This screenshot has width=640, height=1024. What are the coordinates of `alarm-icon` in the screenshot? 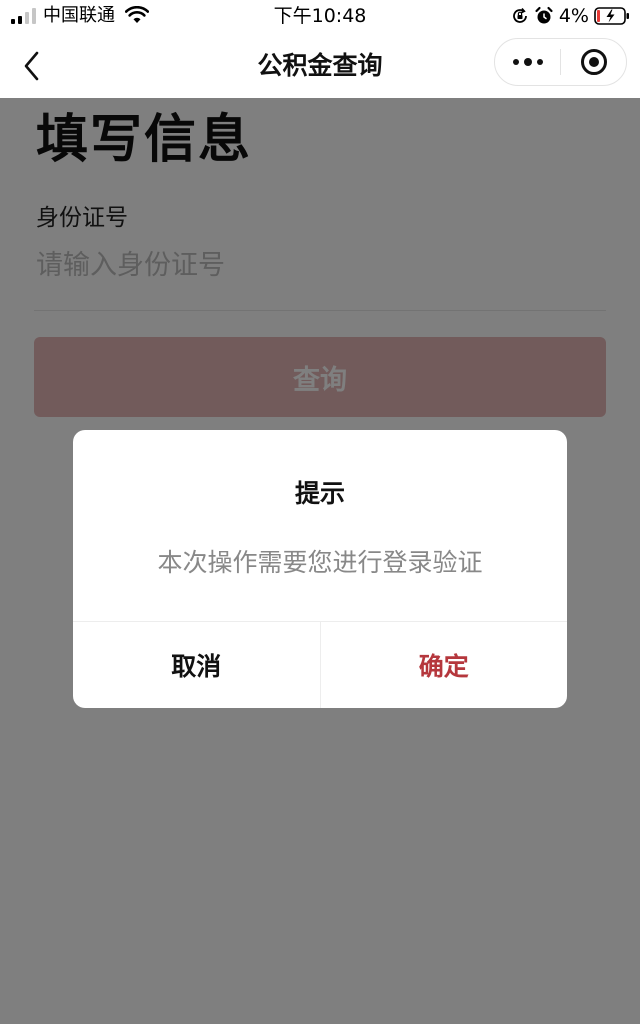 It's located at (544, 15).